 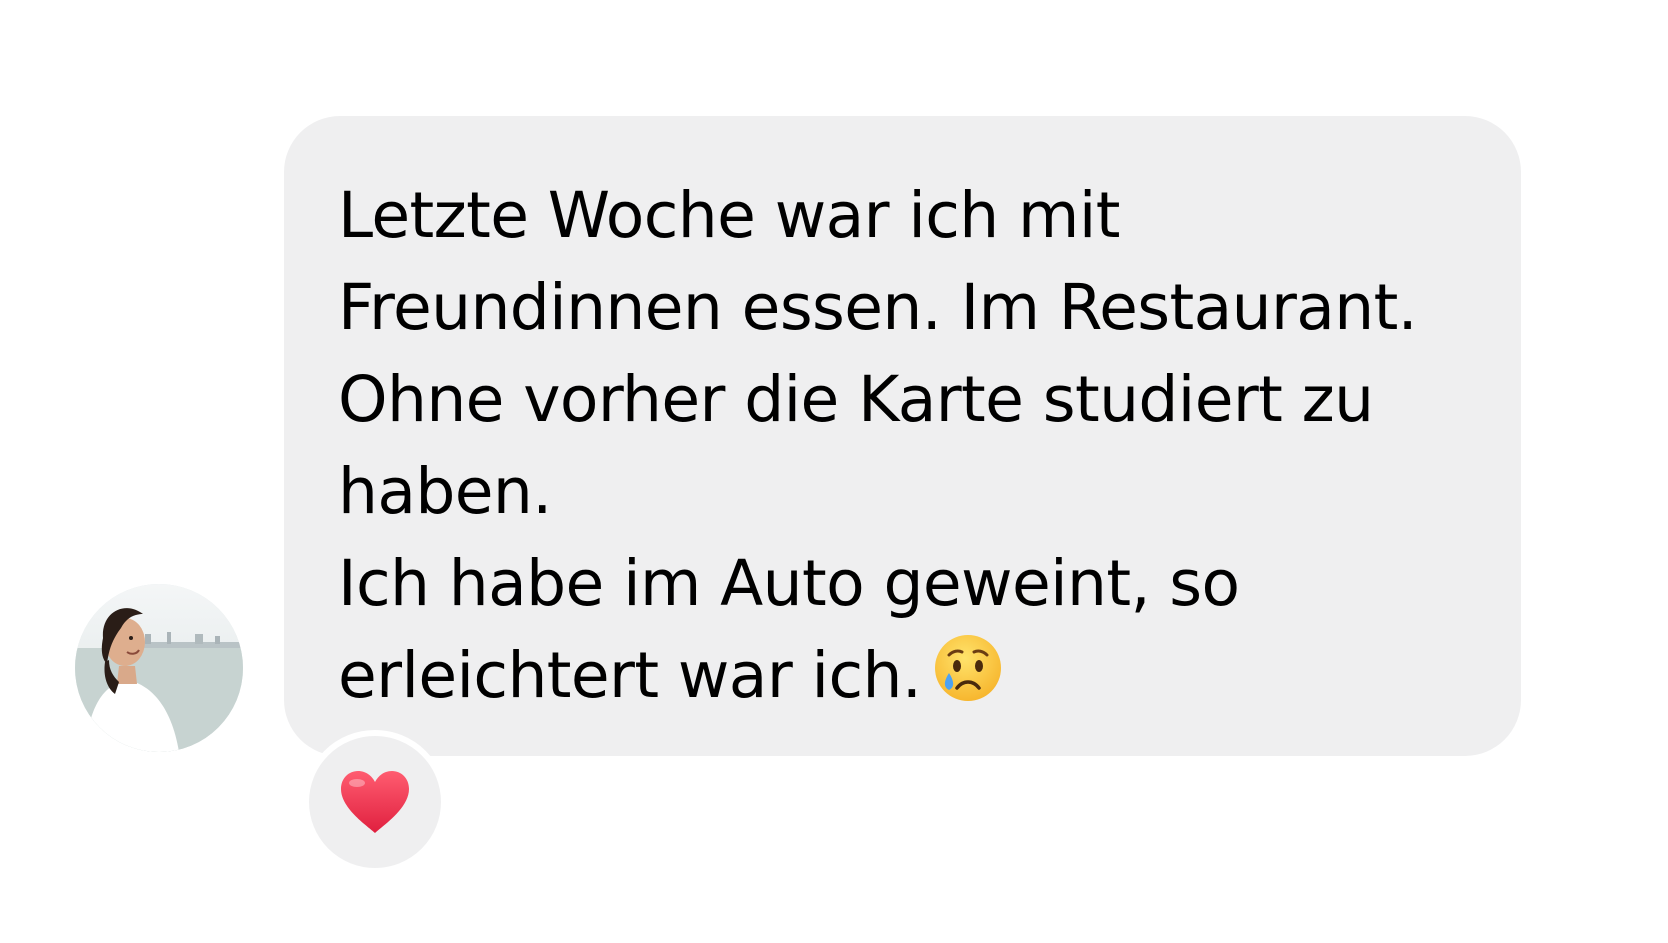 What do you see at coordinates (630, 675) in the screenshot?
I see `message-line-text: erleichtert war ich.` at bounding box center [630, 675].